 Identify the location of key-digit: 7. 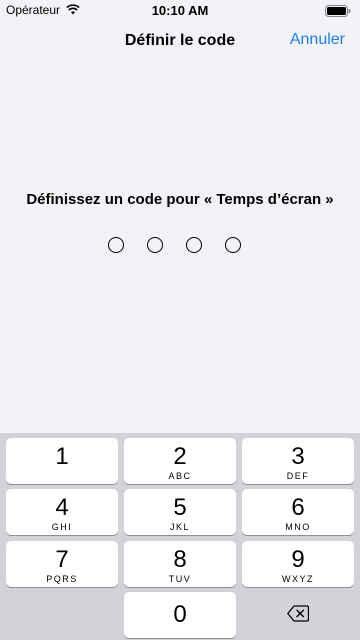
(62, 559).